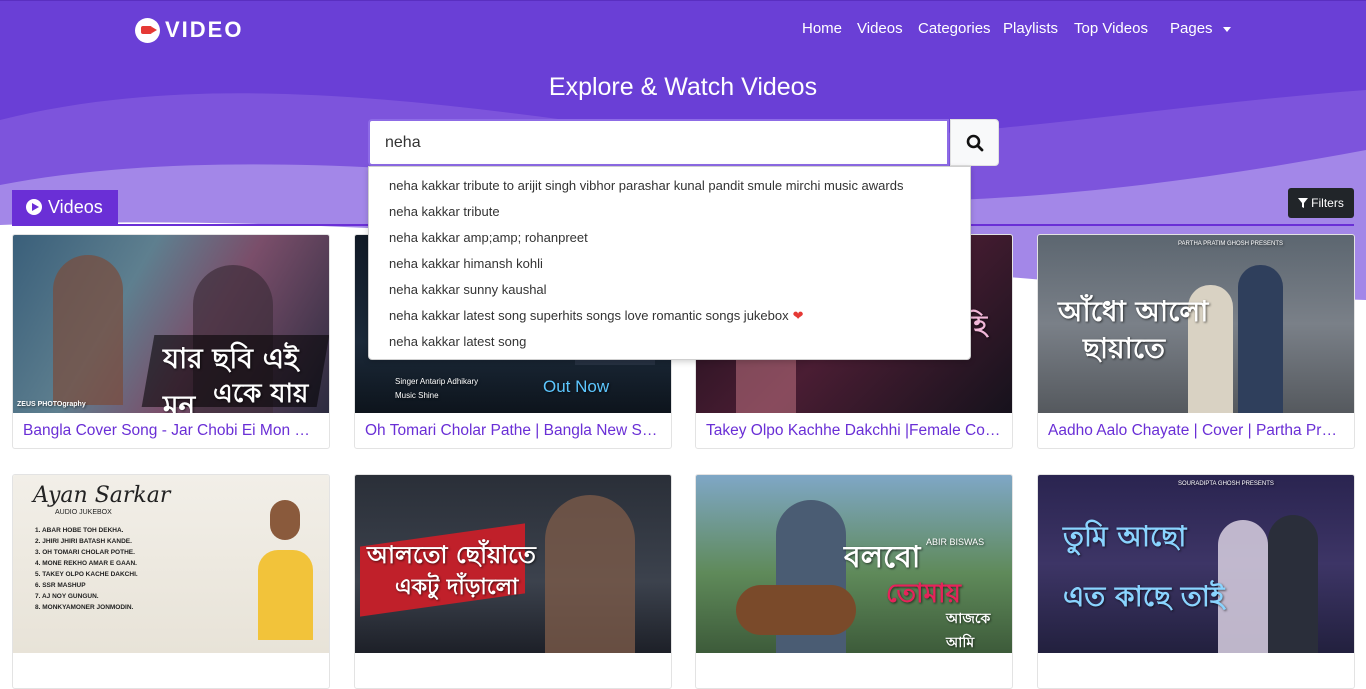 Image resolution: width=1366 pixels, height=689 pixels. I want to click on search-input, so click(658, 142).